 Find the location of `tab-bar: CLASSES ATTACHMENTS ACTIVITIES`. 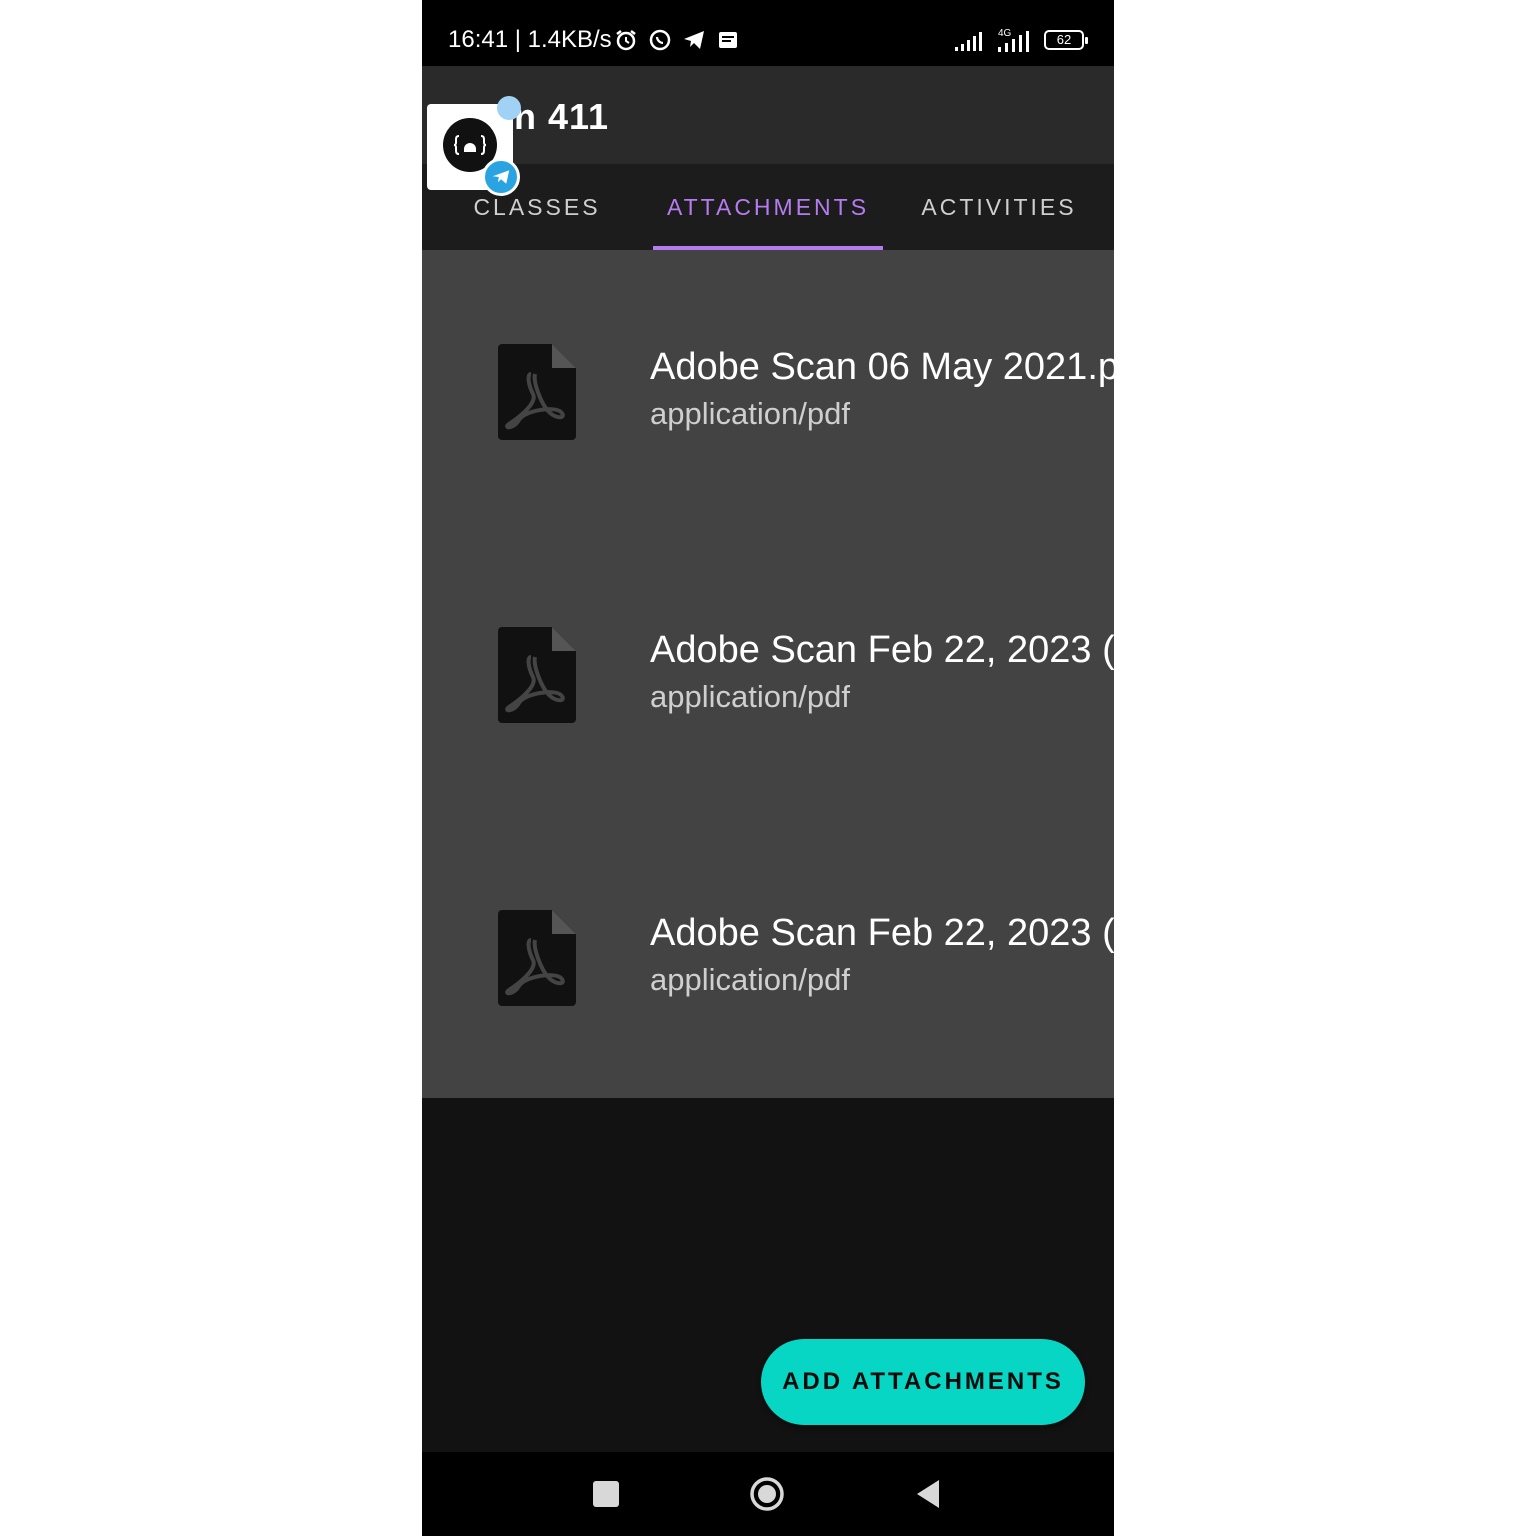

tab-bar: CLASSES ATTACHMENTS ACTIVITIES is located at coordinates (768, 207).